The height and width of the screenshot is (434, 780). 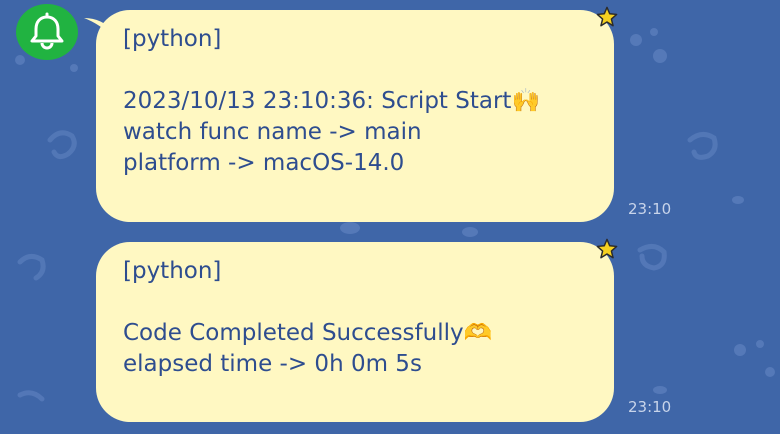 I want to click on message-line: platform -> macOS-14.0, so click(x=264, y=163).